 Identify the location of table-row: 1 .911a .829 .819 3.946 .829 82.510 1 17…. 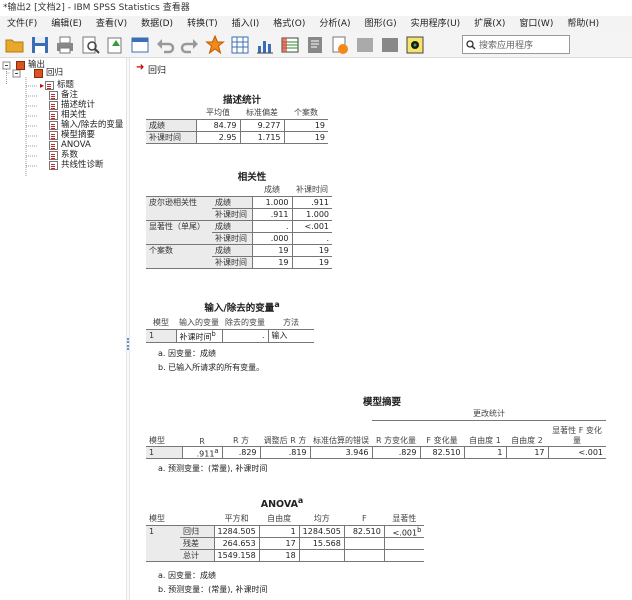
(376, 453).